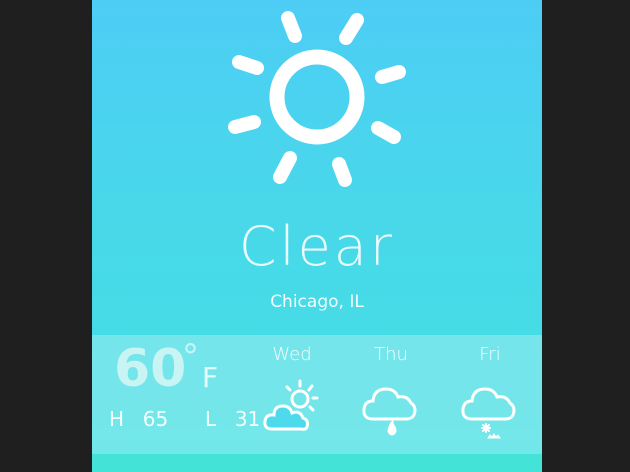  I want to click on partly-cloudy-icon, so click(291, 405).